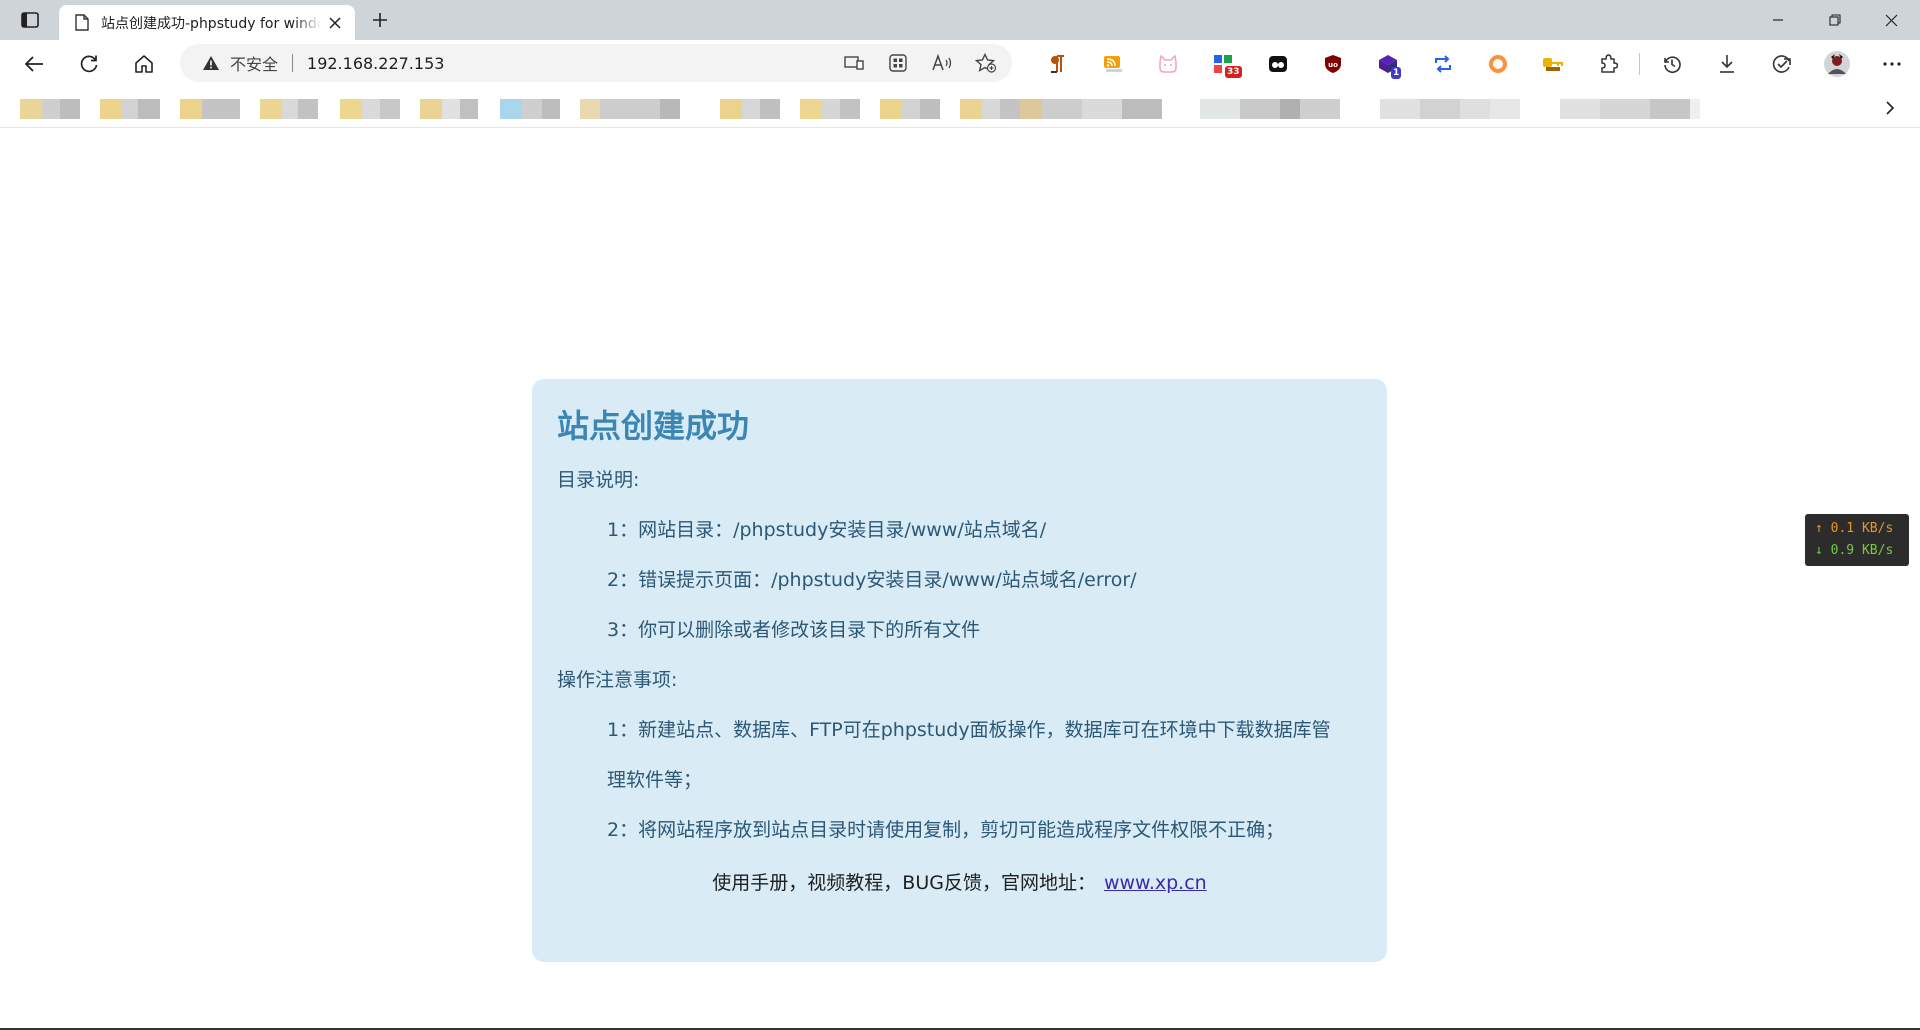 The image size is (1920, 1030). I want to click on rss-extension-icon, so click(1112, 64).